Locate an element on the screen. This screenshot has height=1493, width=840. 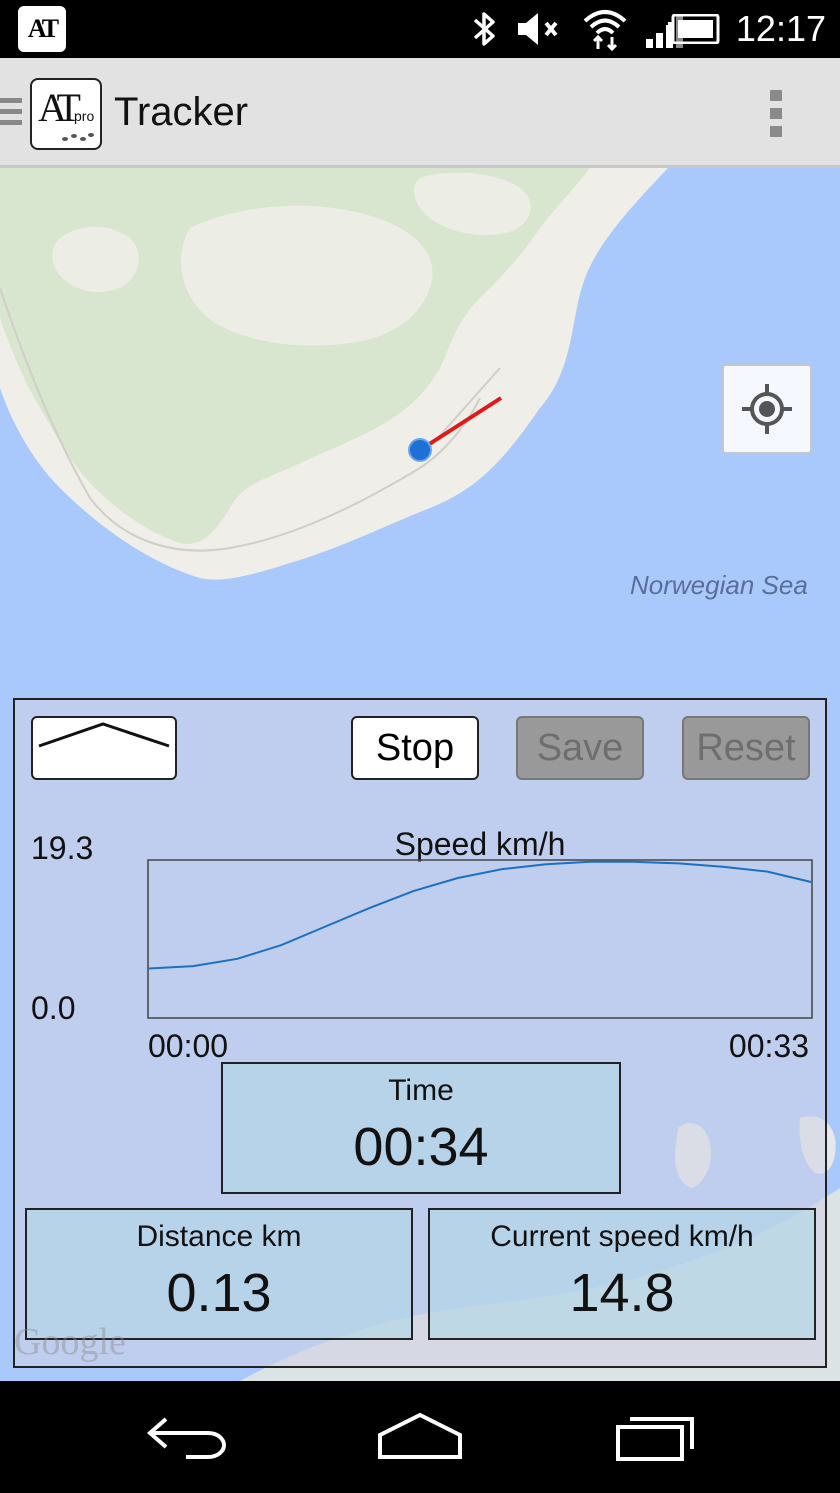
status-bar: AT 12:17 is located at coordinates (420, 29).